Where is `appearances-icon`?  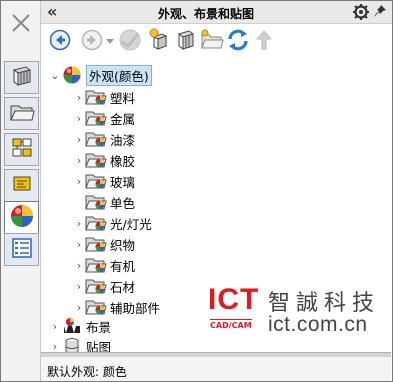
appearances-icon is located at coordinates (22, 217).